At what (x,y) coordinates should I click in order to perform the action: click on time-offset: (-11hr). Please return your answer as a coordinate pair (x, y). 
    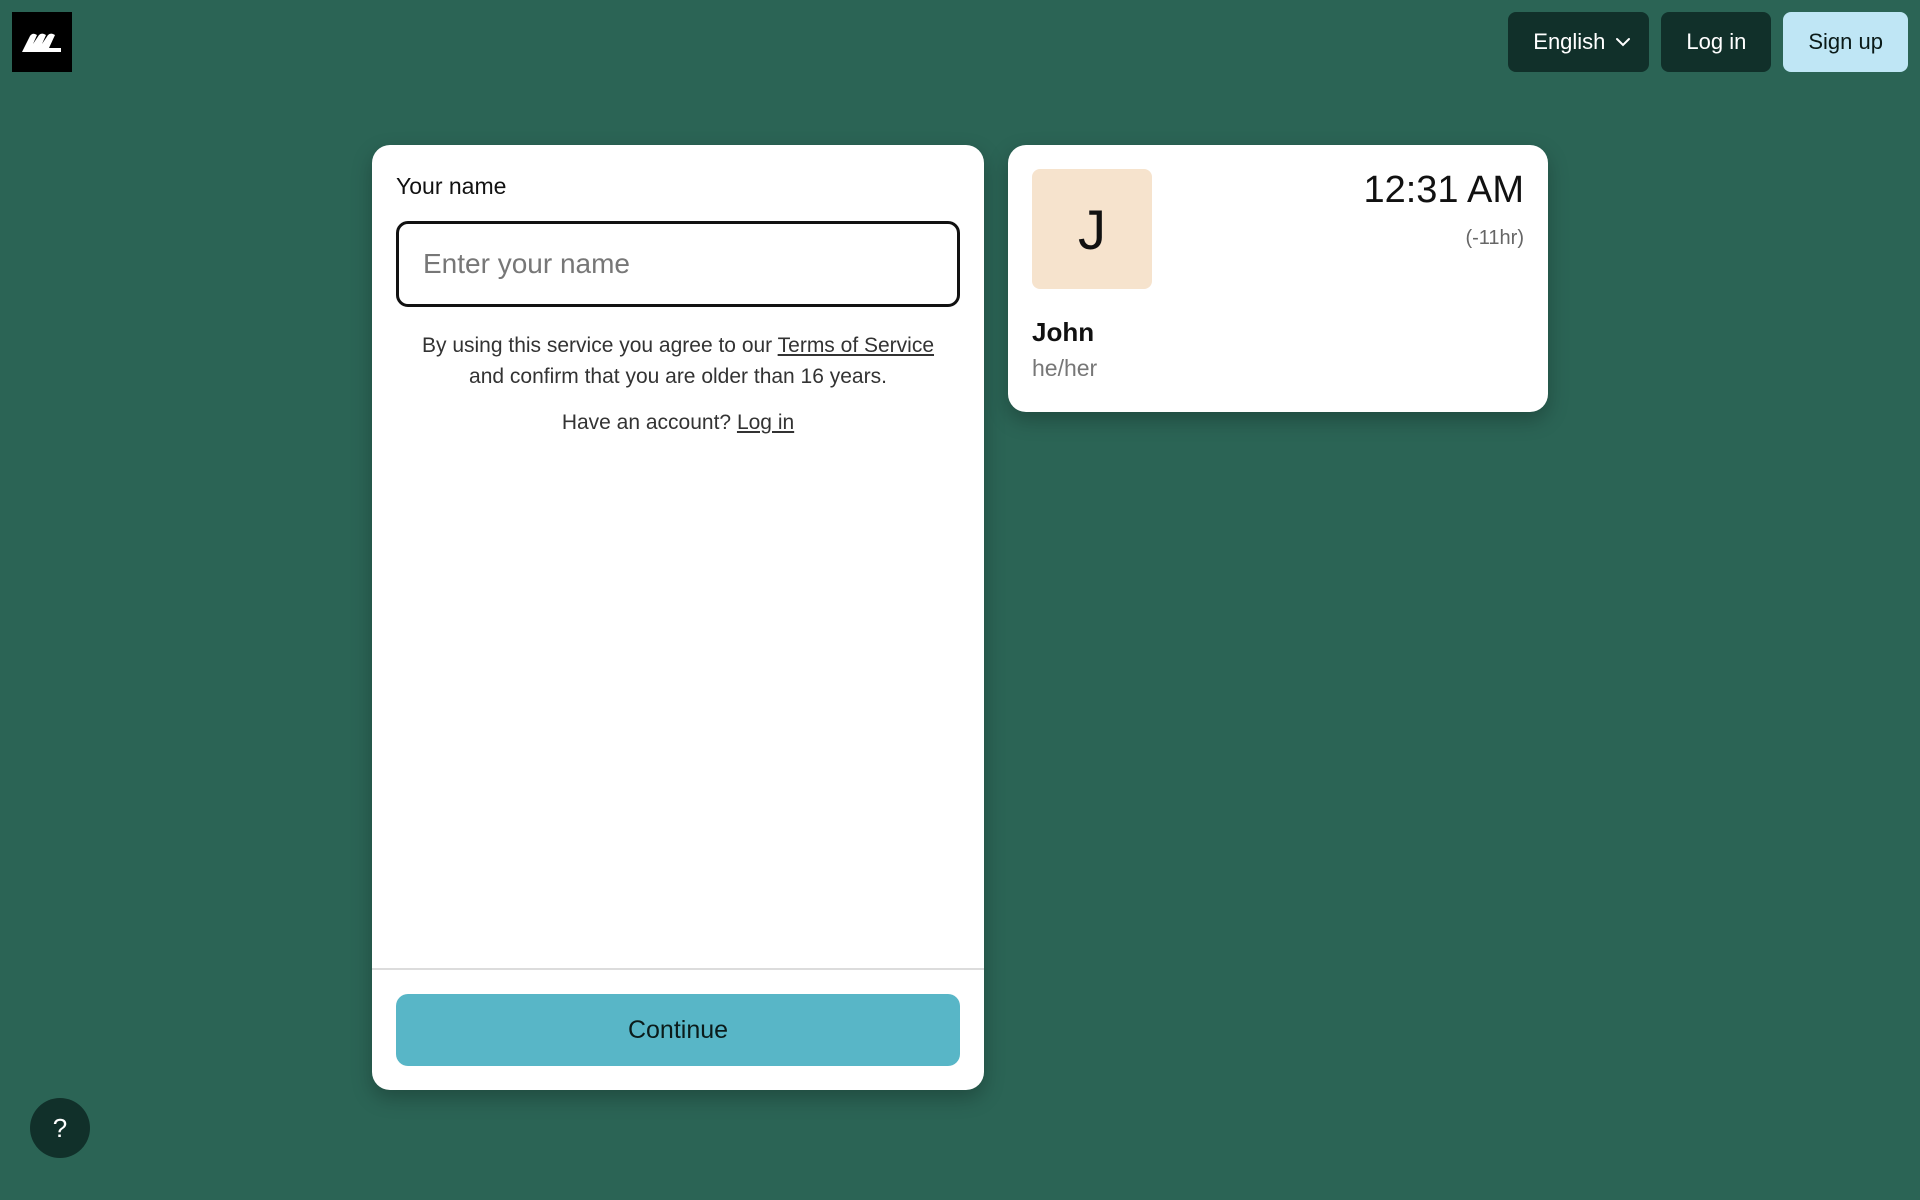
    Looking at the image, I should click on (1494, 238).